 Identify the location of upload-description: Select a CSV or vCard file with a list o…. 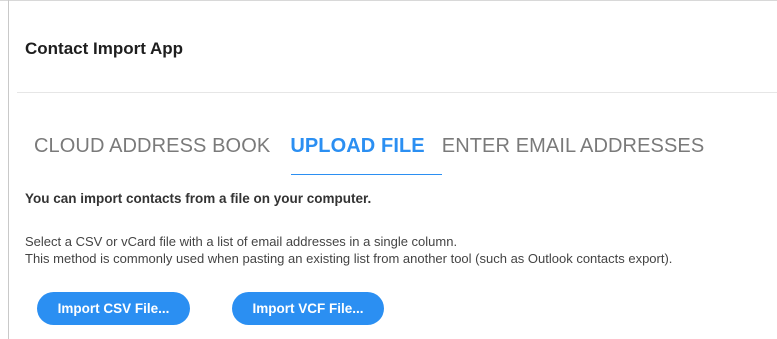
(348, 250).